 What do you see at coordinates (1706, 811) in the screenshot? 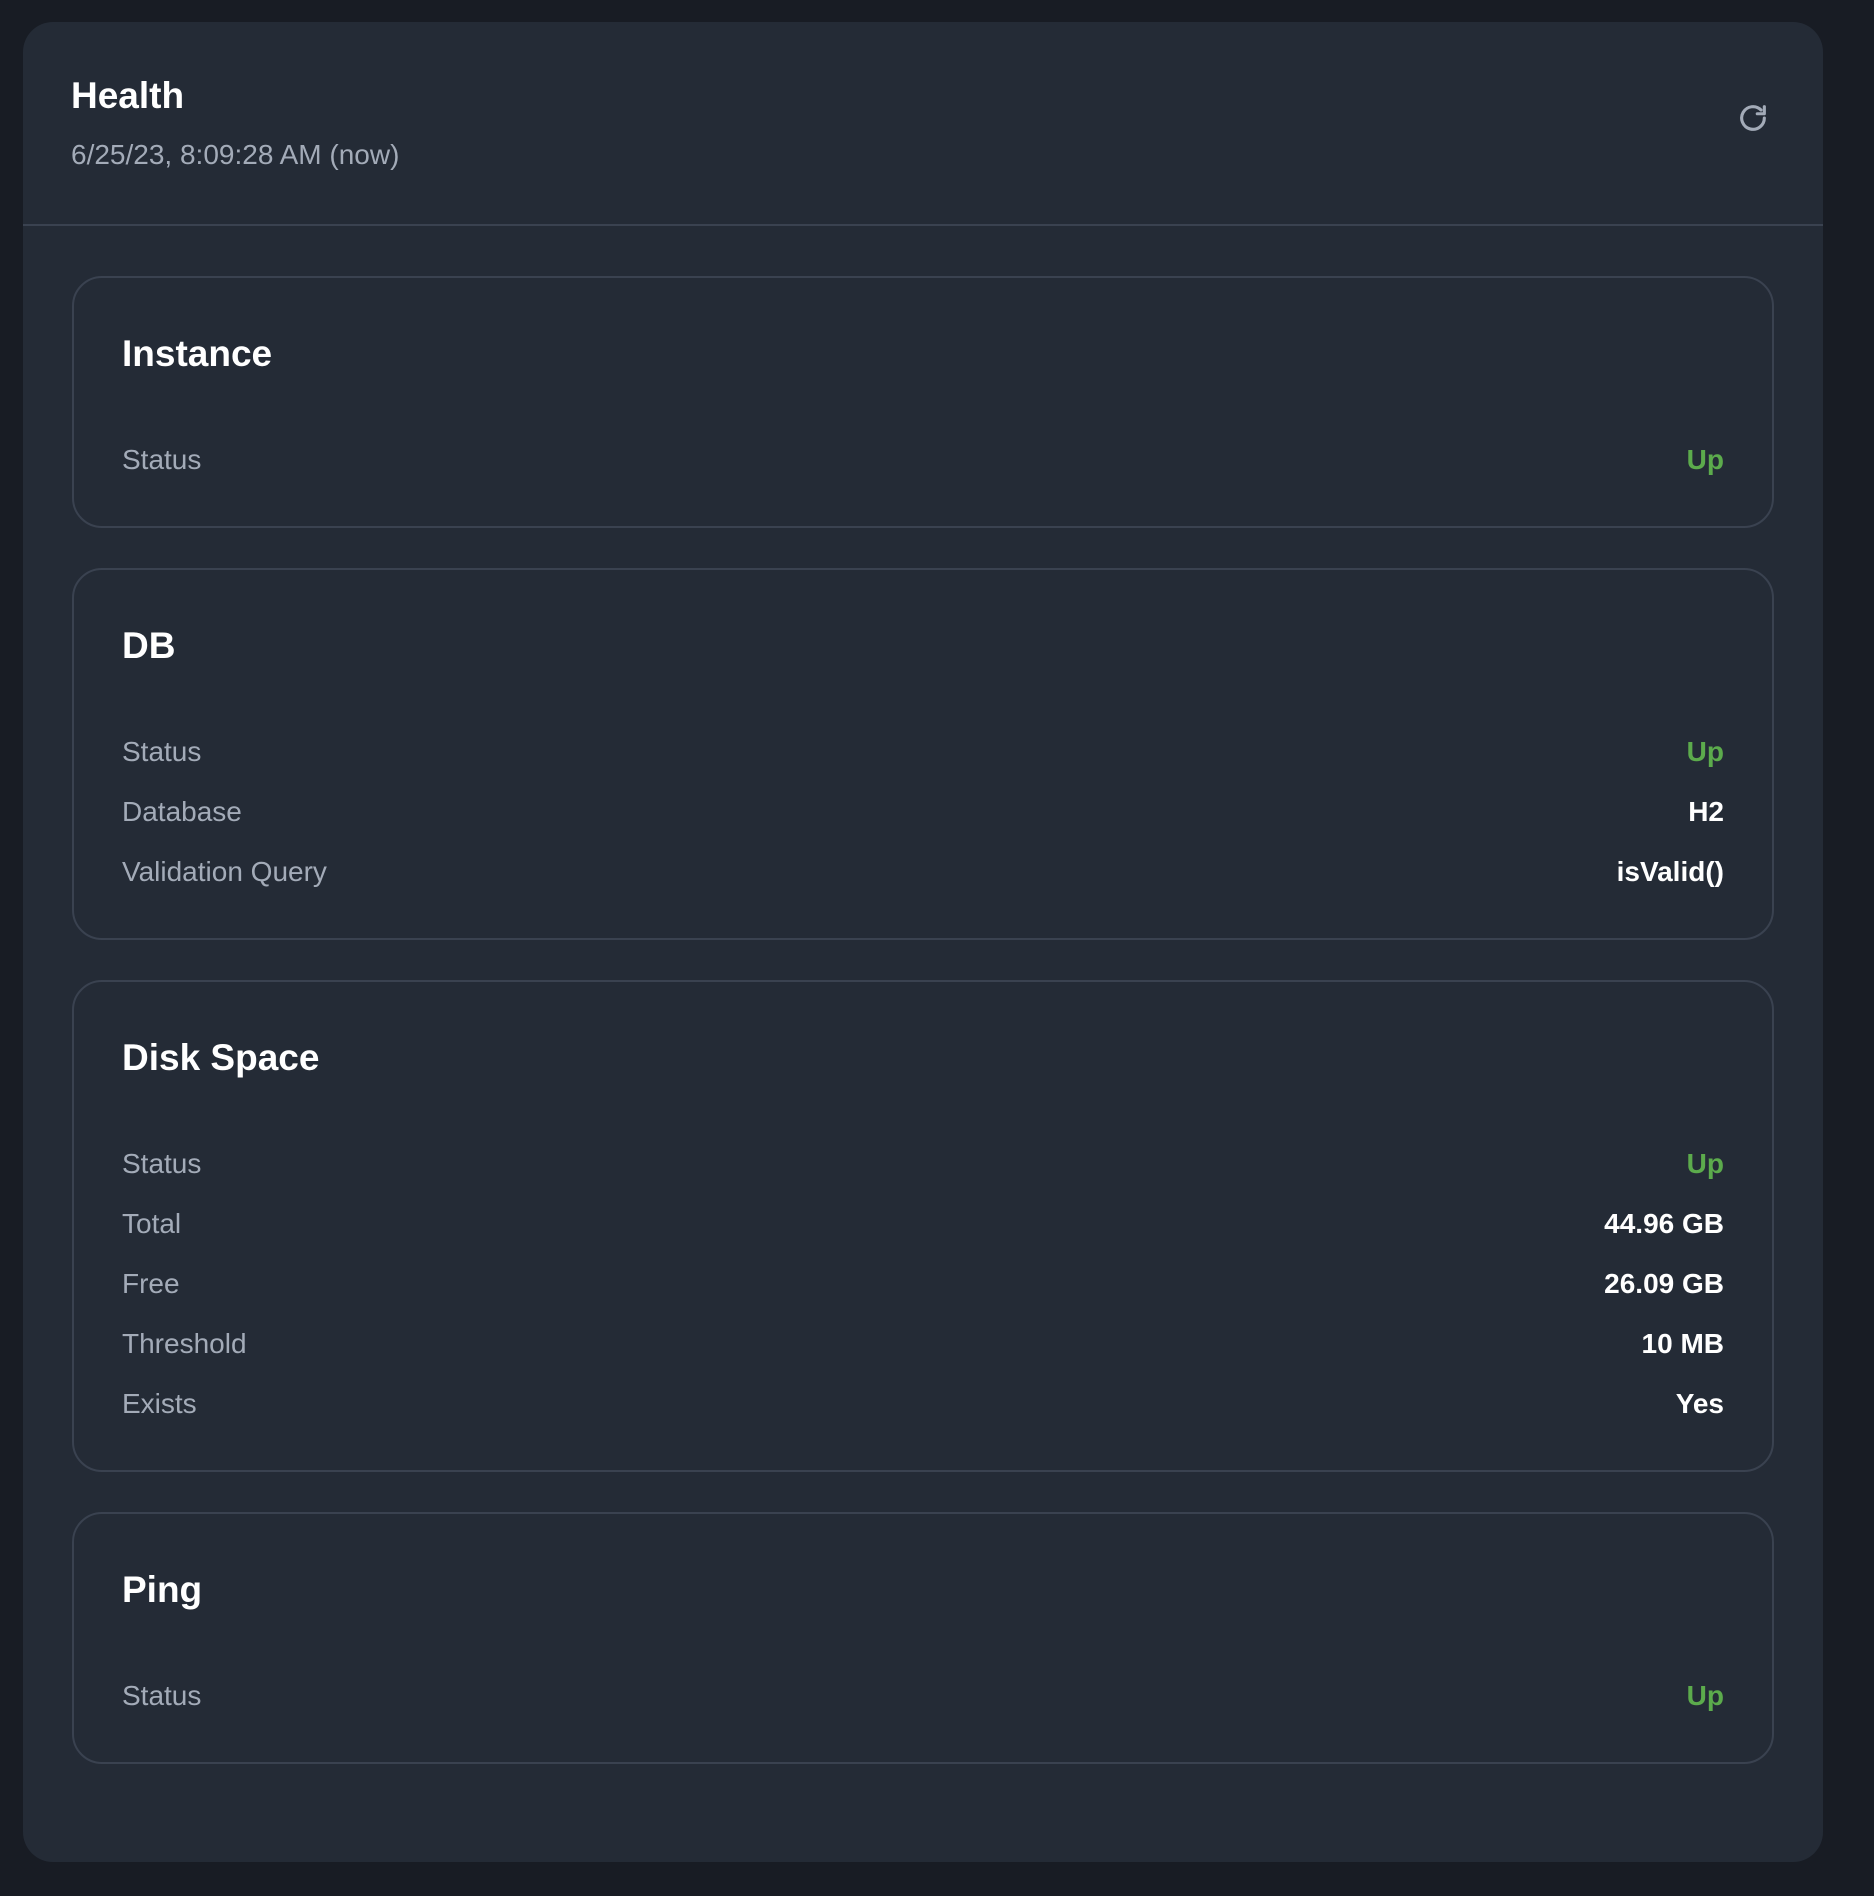
I see `detail-value: H2` at bounding box center [1706, 811].